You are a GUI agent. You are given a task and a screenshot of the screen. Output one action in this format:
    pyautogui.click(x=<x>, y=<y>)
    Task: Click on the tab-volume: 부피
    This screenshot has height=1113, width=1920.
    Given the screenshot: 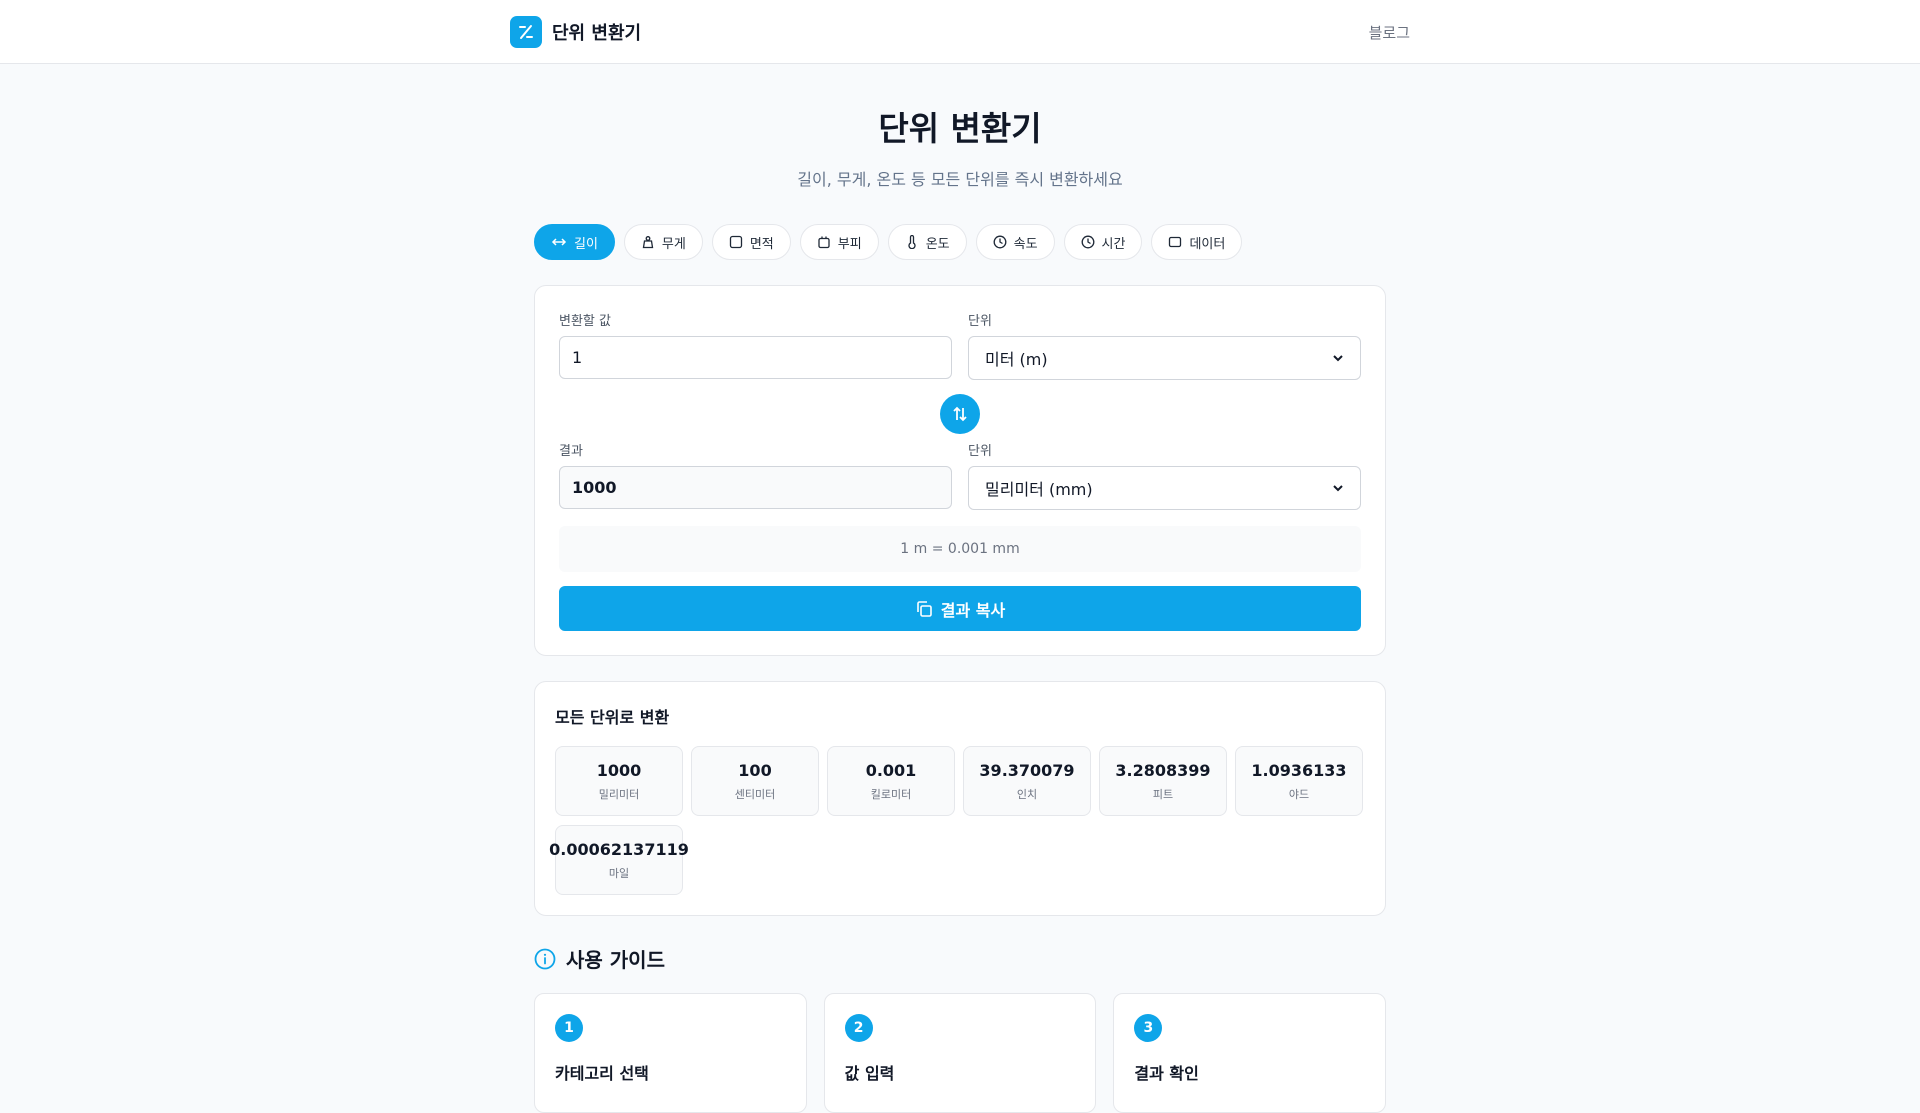 What is the action you would take?
    pyautogui.click(x=839, y=242)
    